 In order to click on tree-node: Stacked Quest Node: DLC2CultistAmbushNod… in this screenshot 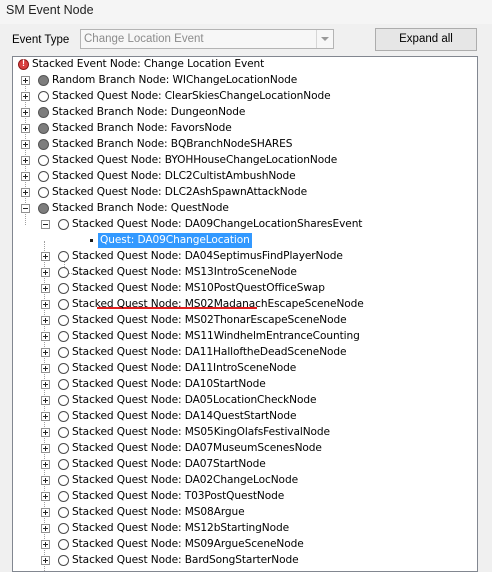, I will do `click(245, 177)`.